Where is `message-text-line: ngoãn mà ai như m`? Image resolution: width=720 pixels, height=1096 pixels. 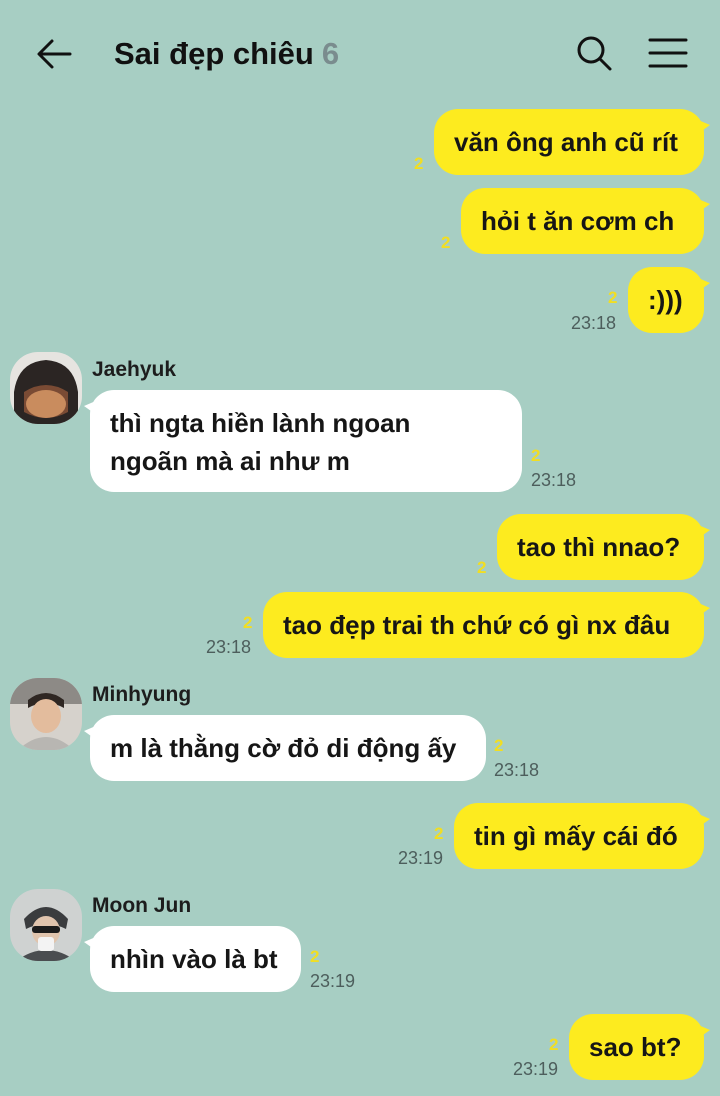 message-text-line: ngoãn mà ai như m is located at coordinates (230, 461).